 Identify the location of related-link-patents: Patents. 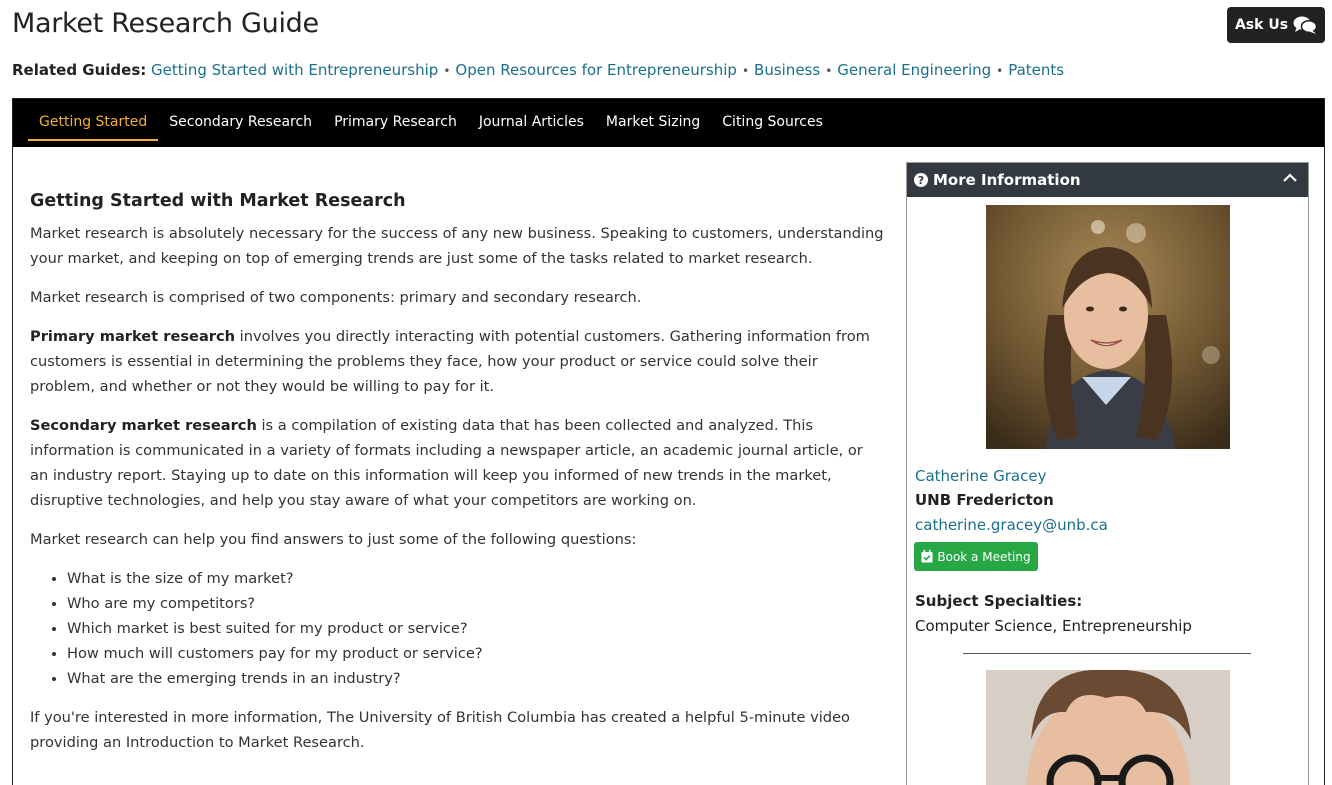
(1036, 70).